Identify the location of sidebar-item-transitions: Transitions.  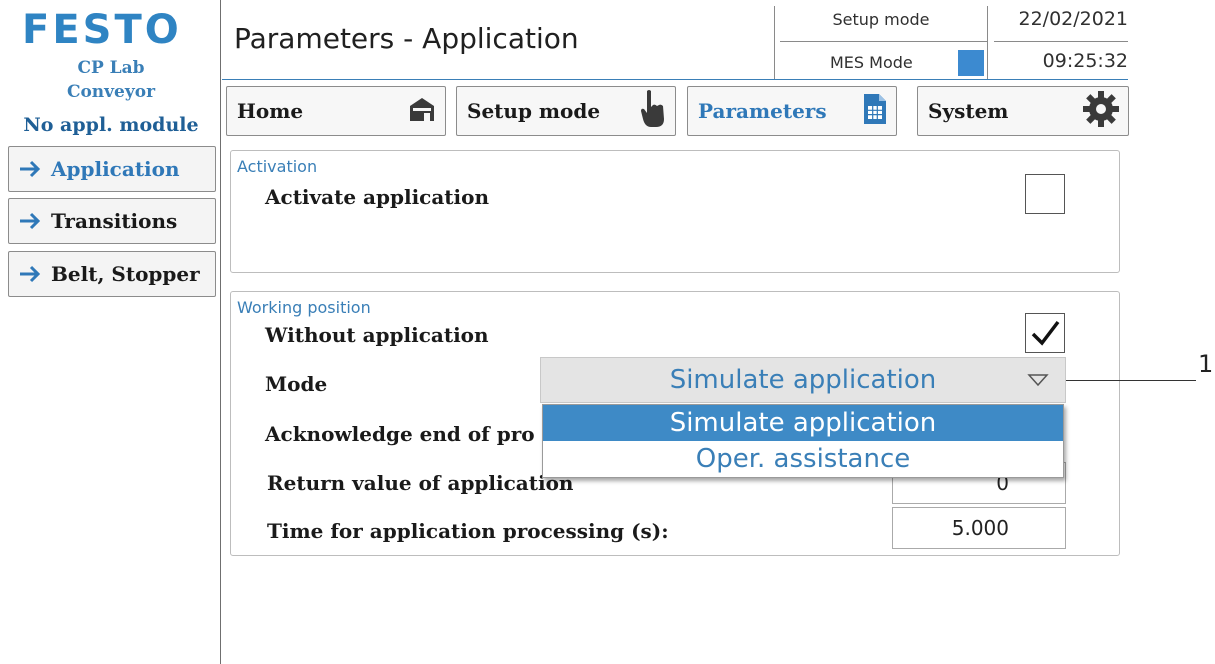
(112, 221).